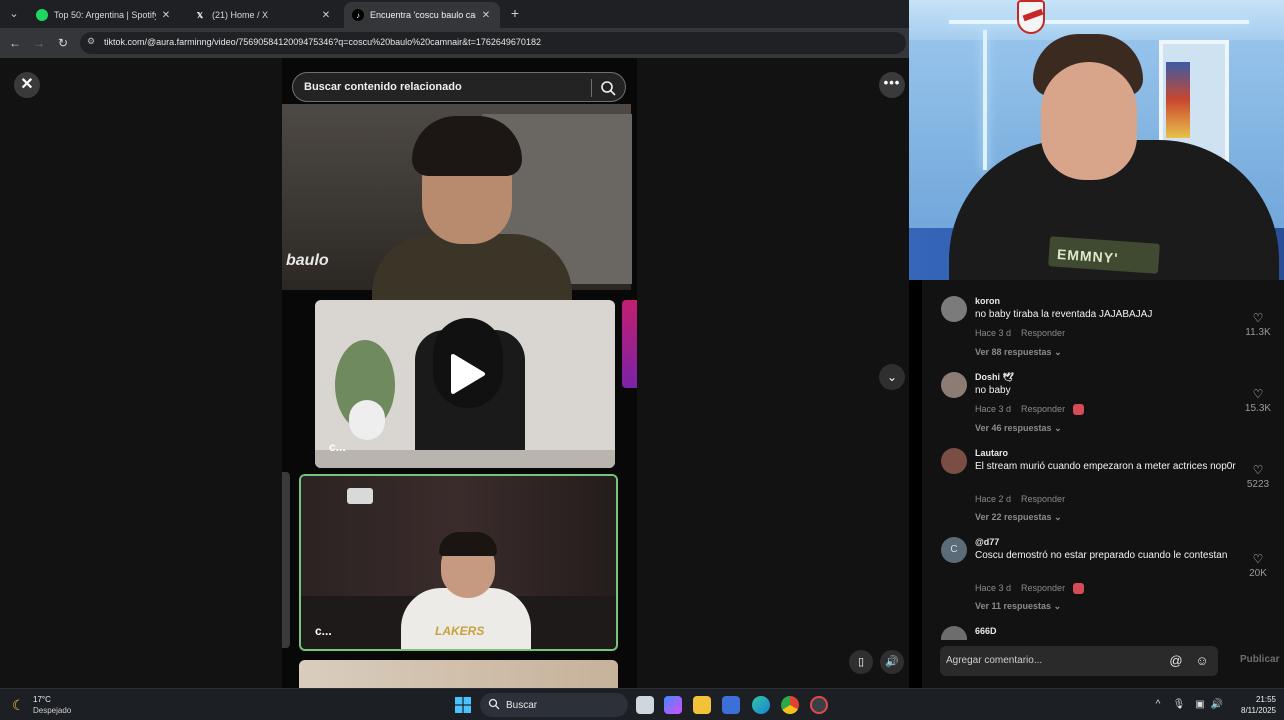  Describe the element at coordinates (954, 550) in the screenshot. I see `avatar: C` at that location.